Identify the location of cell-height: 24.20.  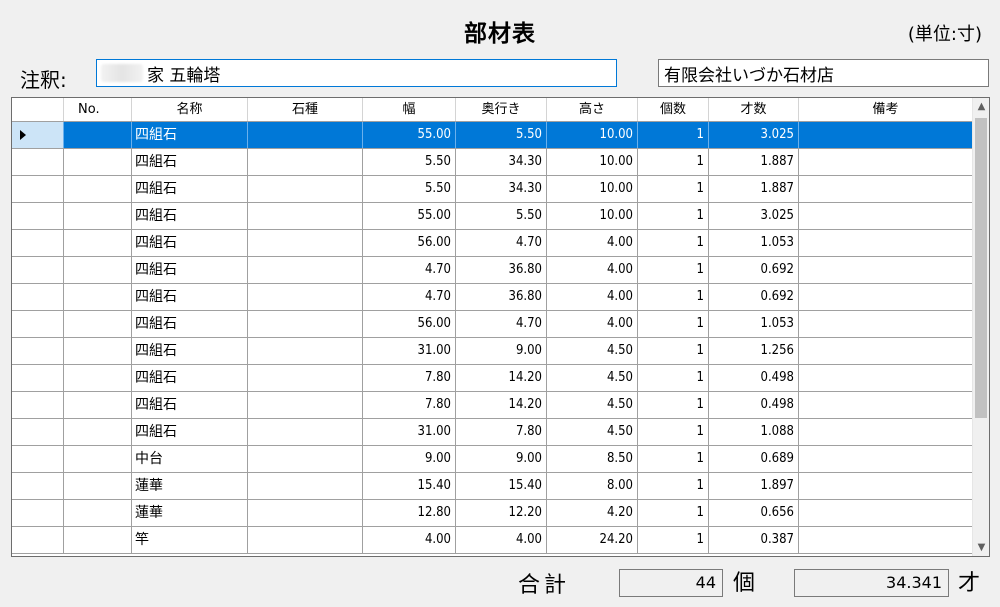
(592, 540).